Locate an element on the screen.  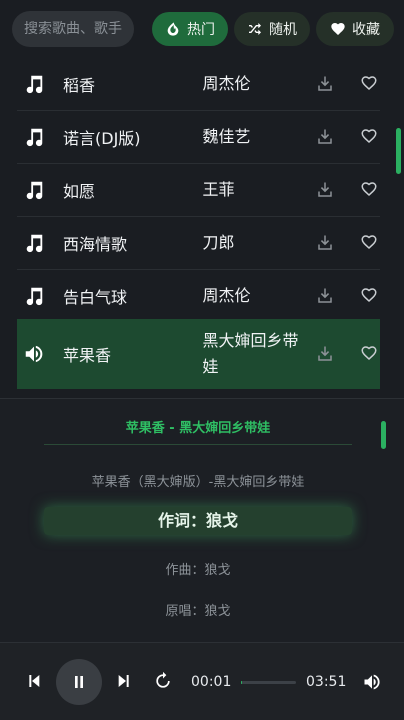
song-title: 稻香 is located at coordinates (79, 85).